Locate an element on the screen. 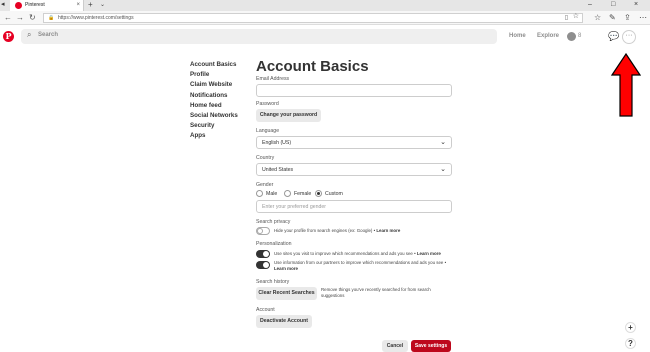  browser-tab: Pinterest × is located at coordinates (47, 5).